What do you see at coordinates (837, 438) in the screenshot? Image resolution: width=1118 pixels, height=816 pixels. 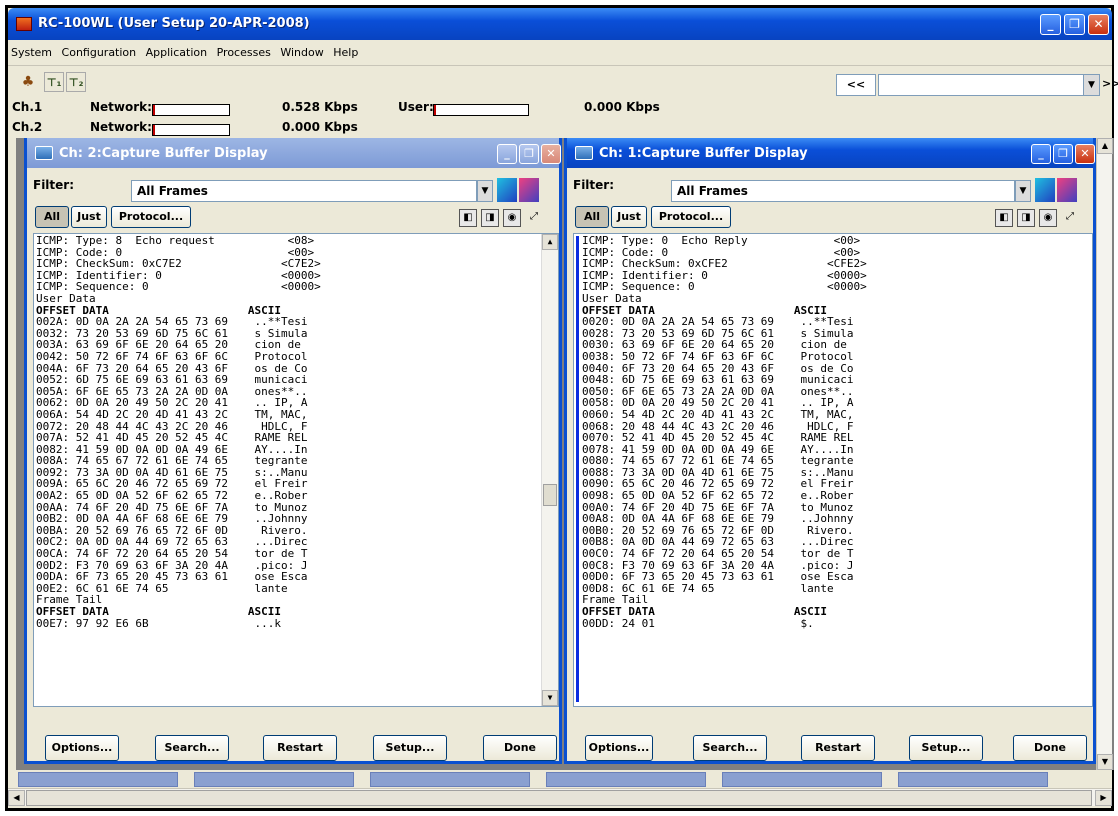 I see `dump-line: 0070: 52 41 4D 45 20 52 45 4C RAME REL` at bounding box center [837, 438].